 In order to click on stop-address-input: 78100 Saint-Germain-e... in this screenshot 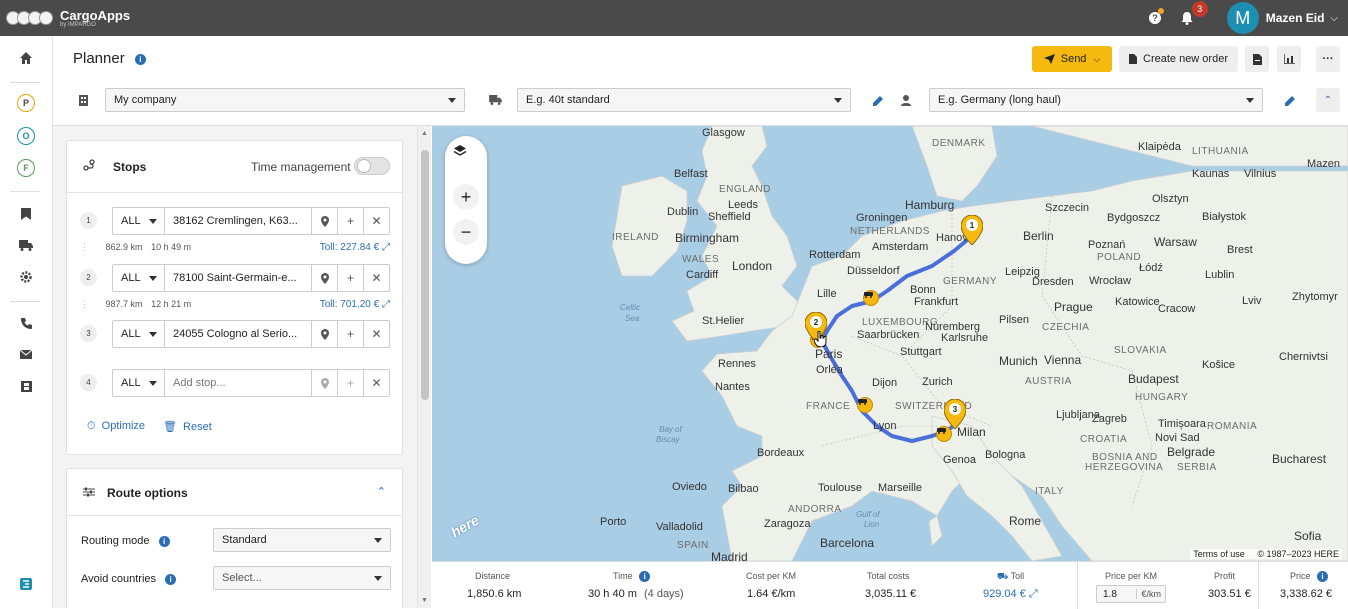, I will do `click(238, 278)`.